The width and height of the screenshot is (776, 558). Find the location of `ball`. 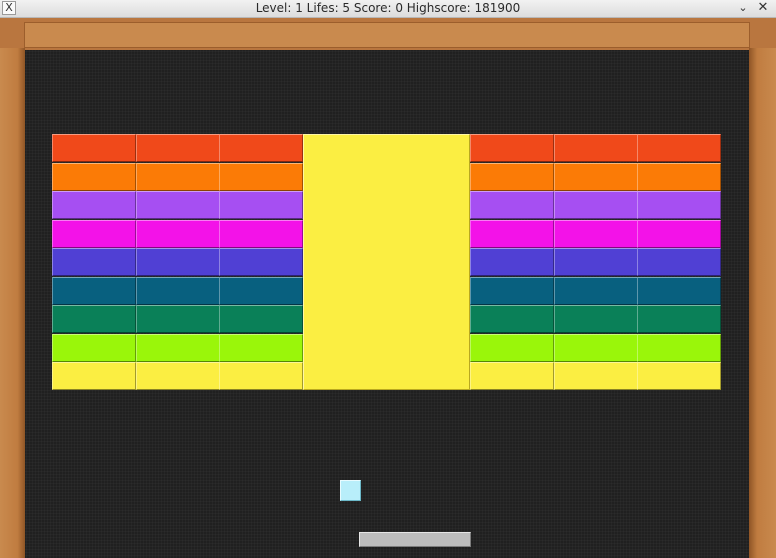

ball is located at coordinates (350, 490).